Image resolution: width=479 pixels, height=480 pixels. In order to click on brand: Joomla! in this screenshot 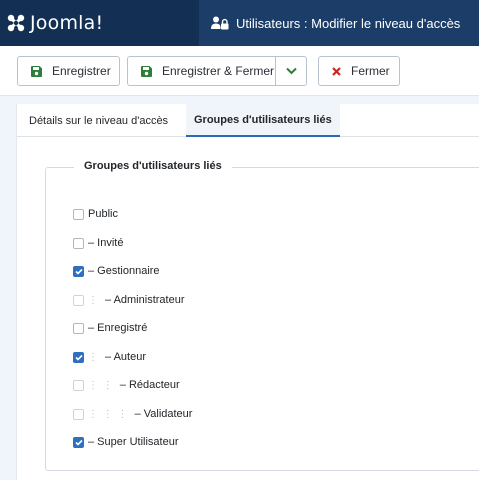, I will do `click(99, 23)`.